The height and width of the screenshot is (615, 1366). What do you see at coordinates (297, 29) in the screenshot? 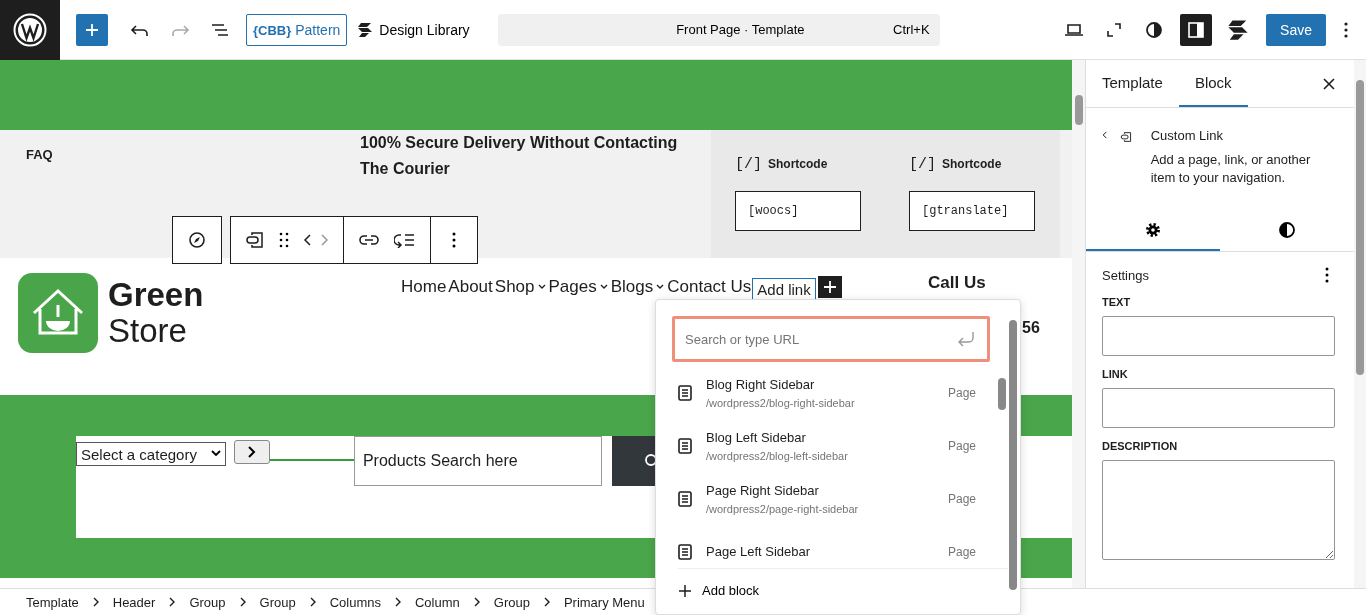
I see `pattern-button: {CBB} Pattern` at bounding box center [297, 29].